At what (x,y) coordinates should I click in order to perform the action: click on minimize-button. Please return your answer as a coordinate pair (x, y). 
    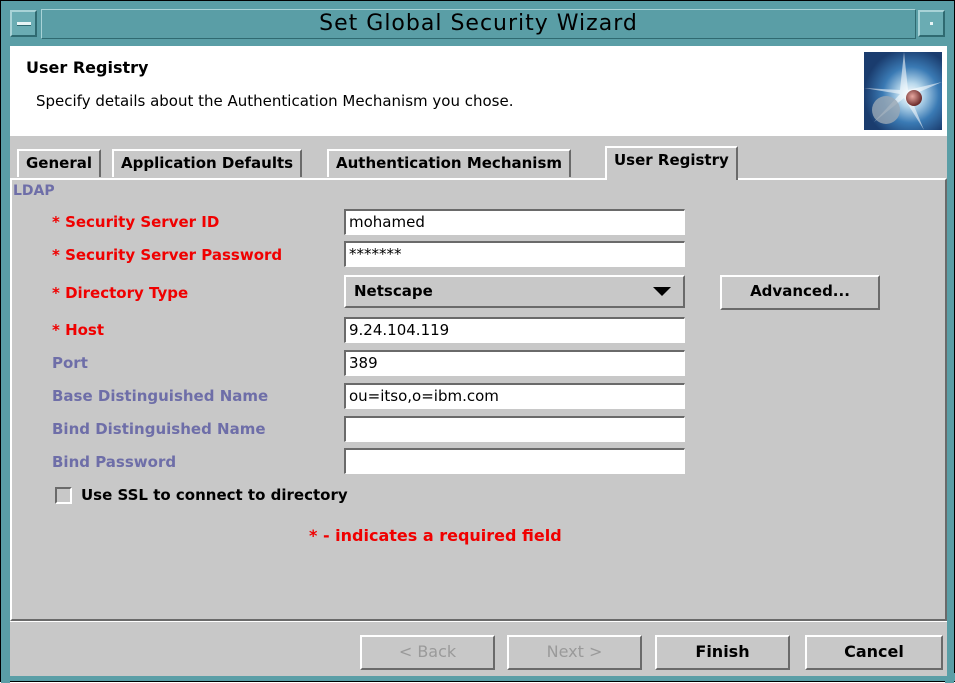
    Looking at the image, I should click on (931, 23).